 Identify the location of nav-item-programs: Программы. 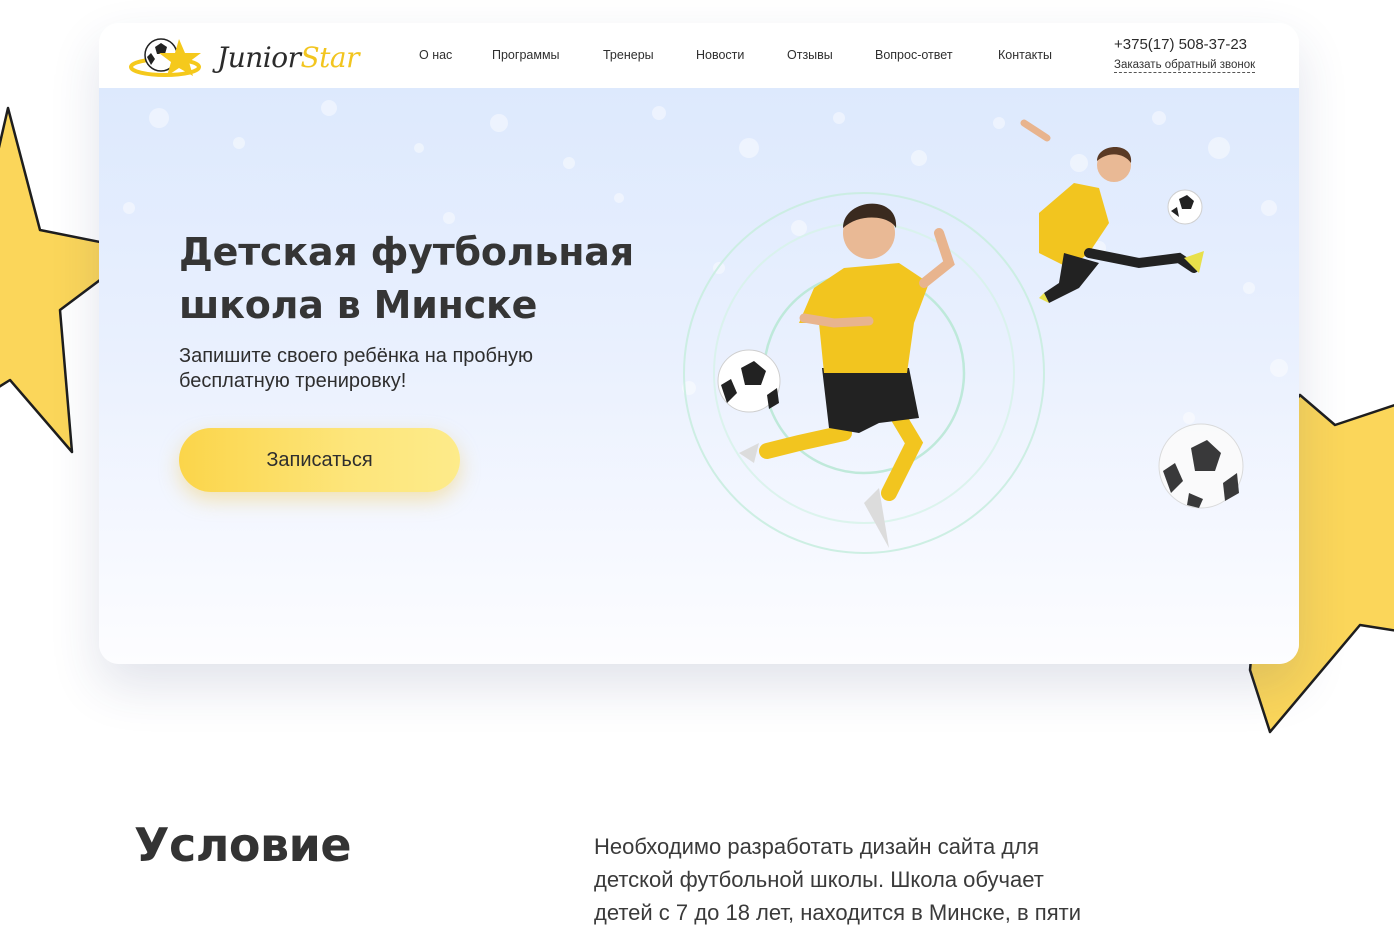
(526, 55).